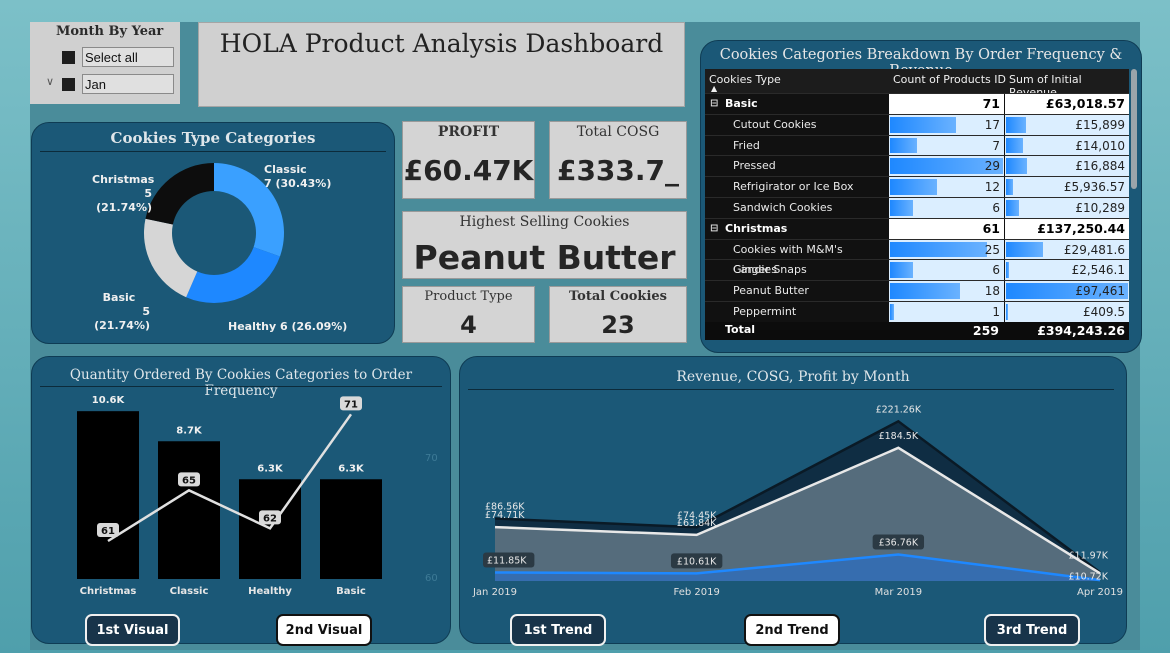 The width and height of the screenshot is (1170, 653). What do you see at coordinates (233, 275) in the screenshot?
I see `donut-slice-healthy` at bounding box center [233, 275].